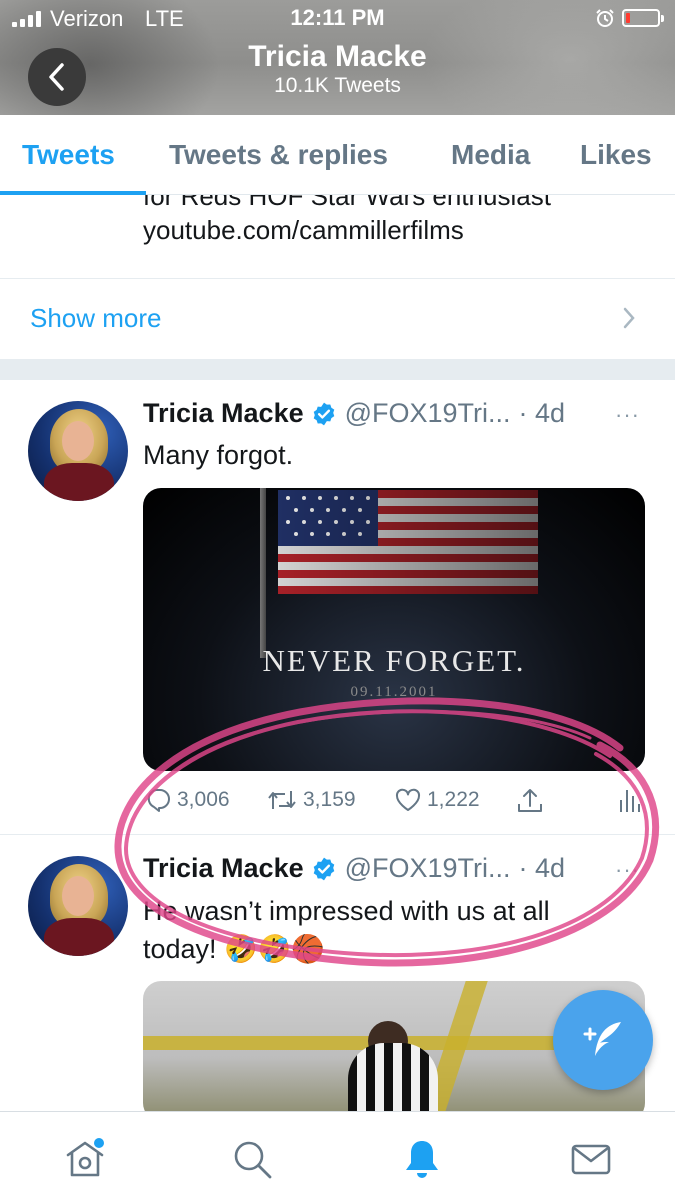 The image size is (675, 1200). I want to click on compose-tweet-button, so click(603, 1040).